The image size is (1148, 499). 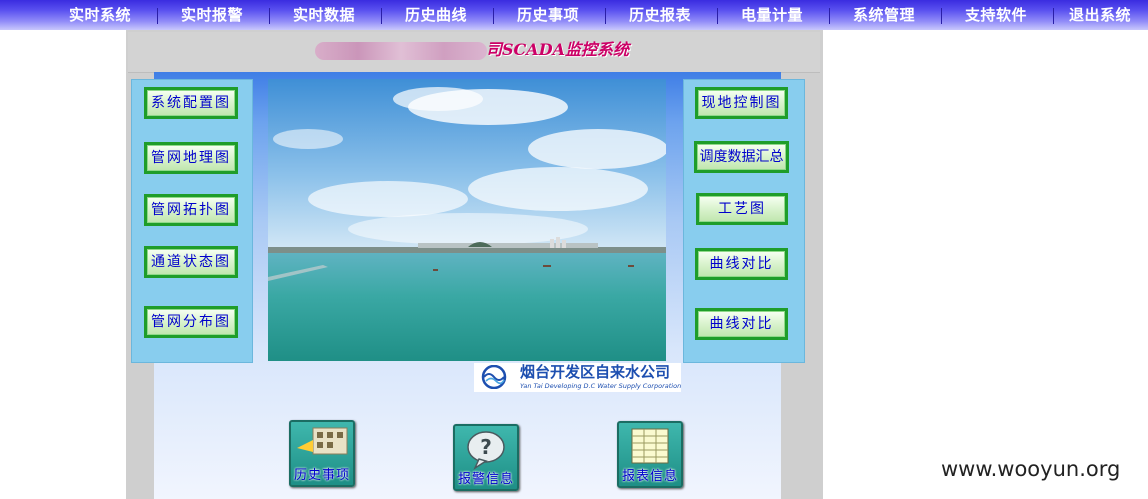 What do you see at coordinates (649, 476) in the screenshot?
I see `report-info-label: 报表信息` at bounding box center [649, 476].